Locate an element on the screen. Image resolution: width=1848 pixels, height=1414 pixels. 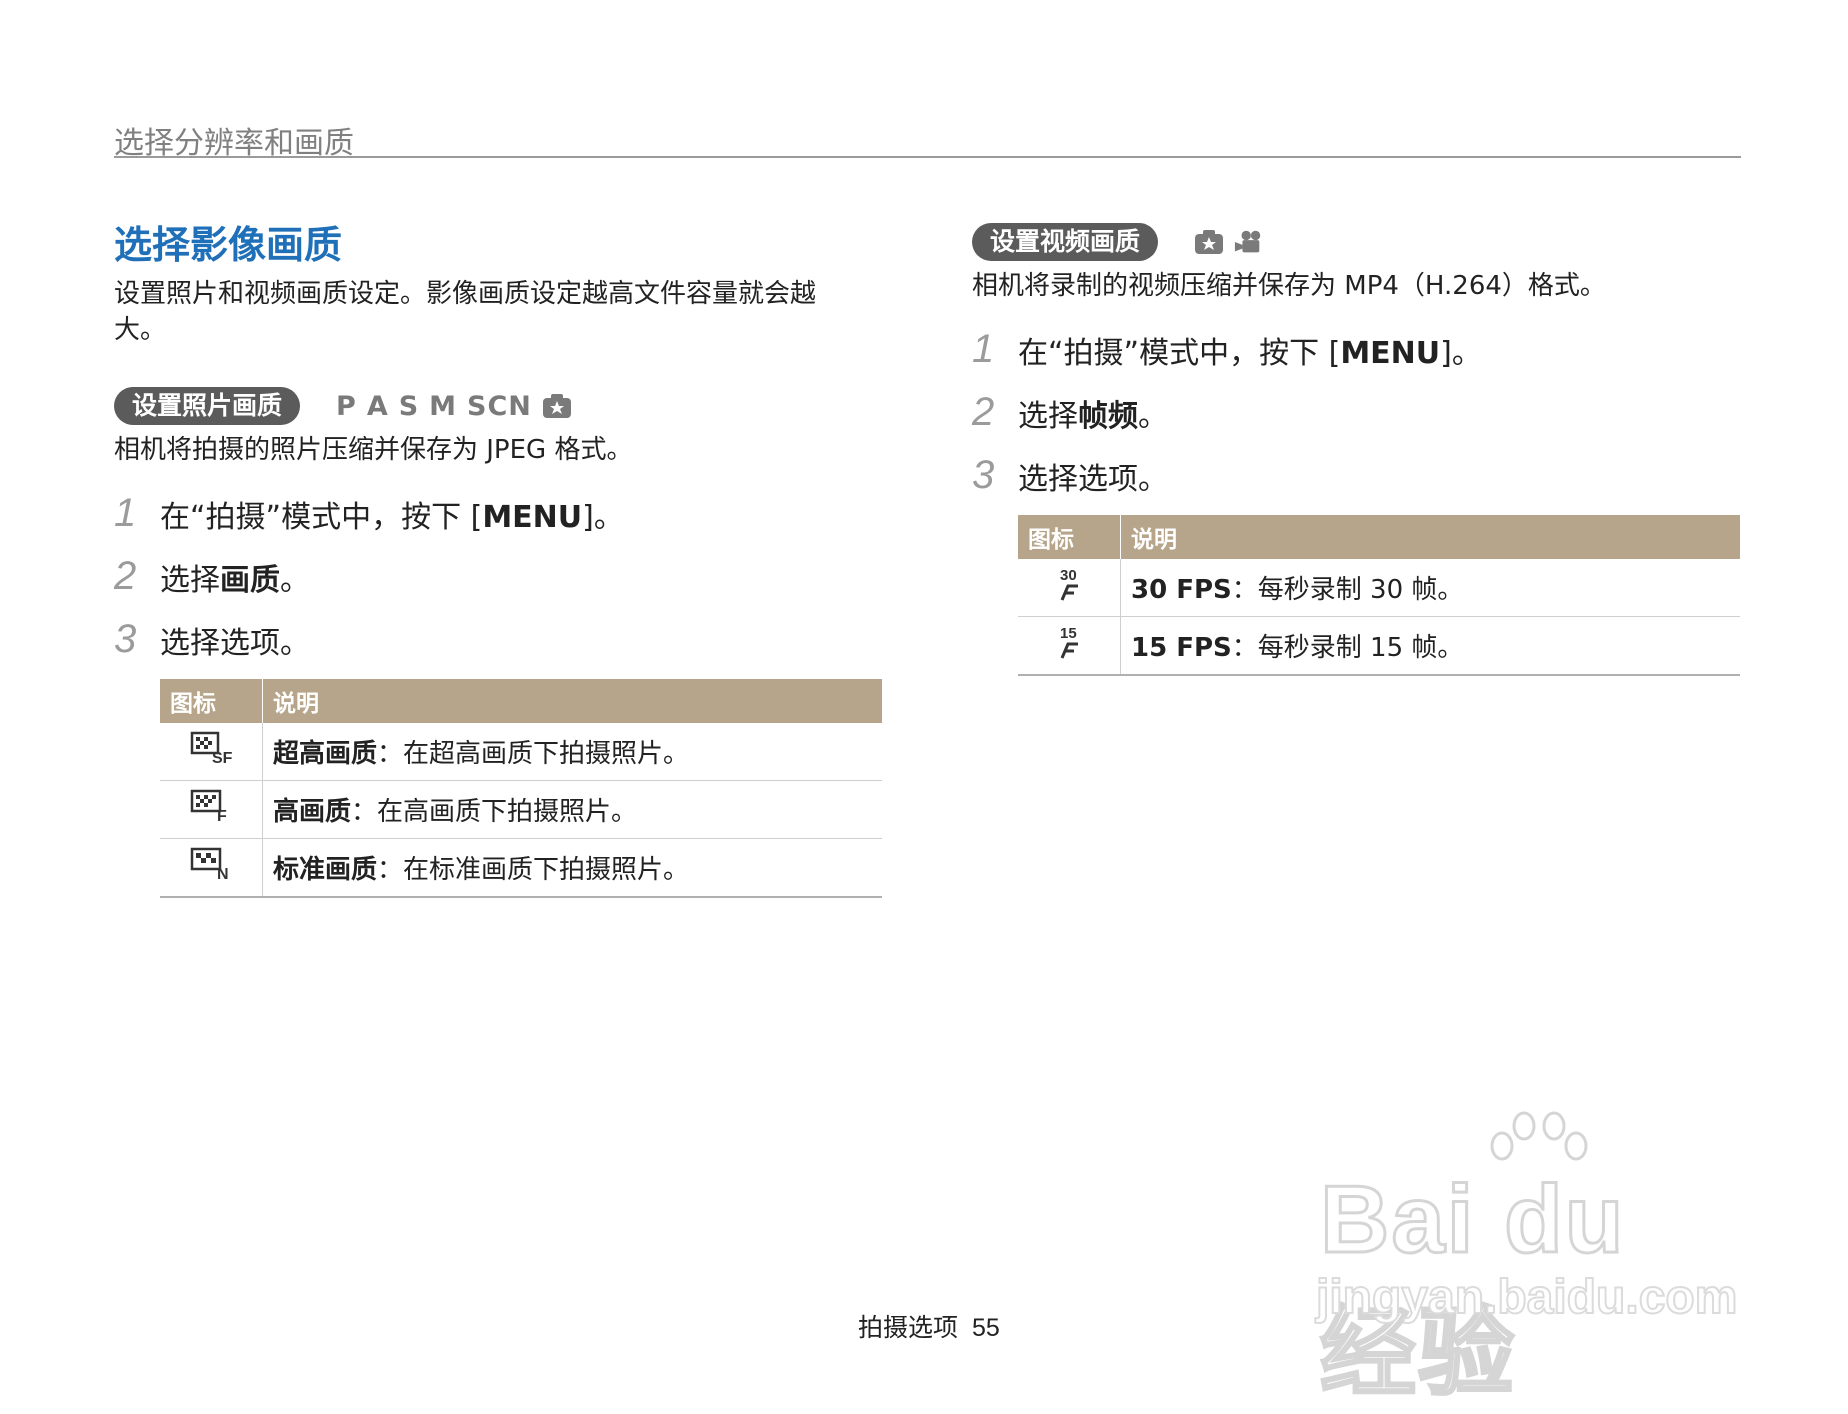
fps-icon-label: 15 is located at coordinates (1068, 633).